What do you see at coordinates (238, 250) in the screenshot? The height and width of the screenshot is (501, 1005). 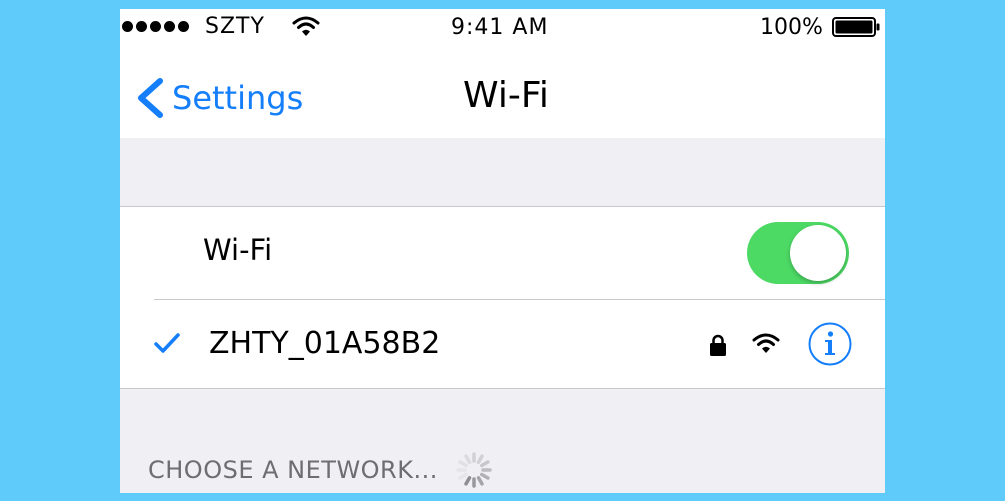 I see `wifi-toggle-label: Wi-Fi` at bounding box center [238, 250].